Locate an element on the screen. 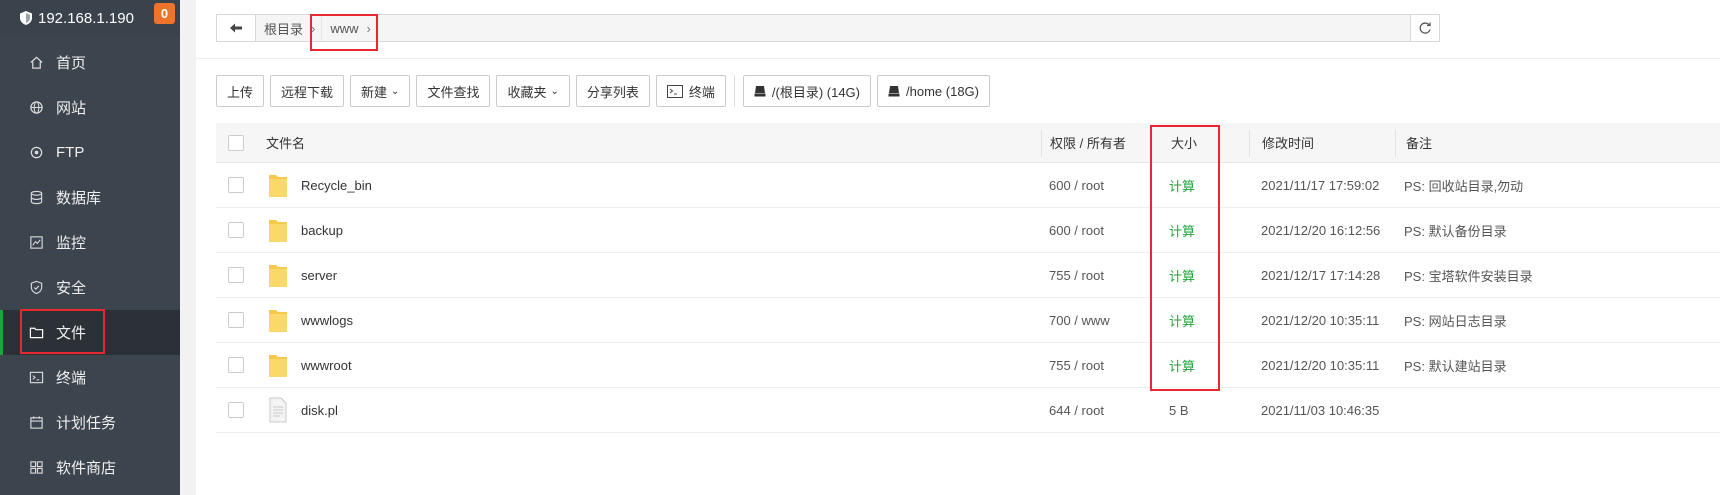  file-permission: 644 / root is located at coordinates (1076, 410).